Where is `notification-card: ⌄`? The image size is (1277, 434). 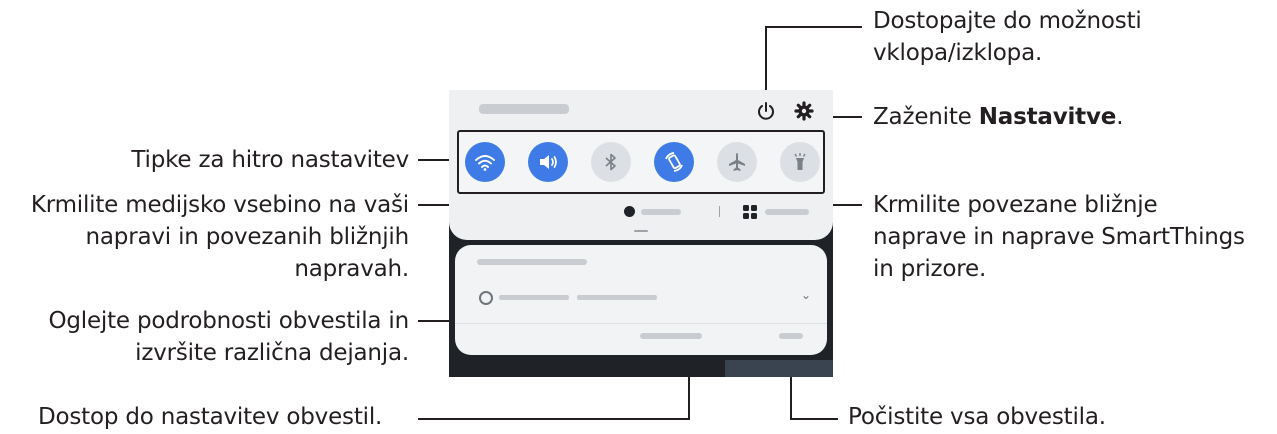
notification-card: ⌄ is located at coordinates (641, 300).